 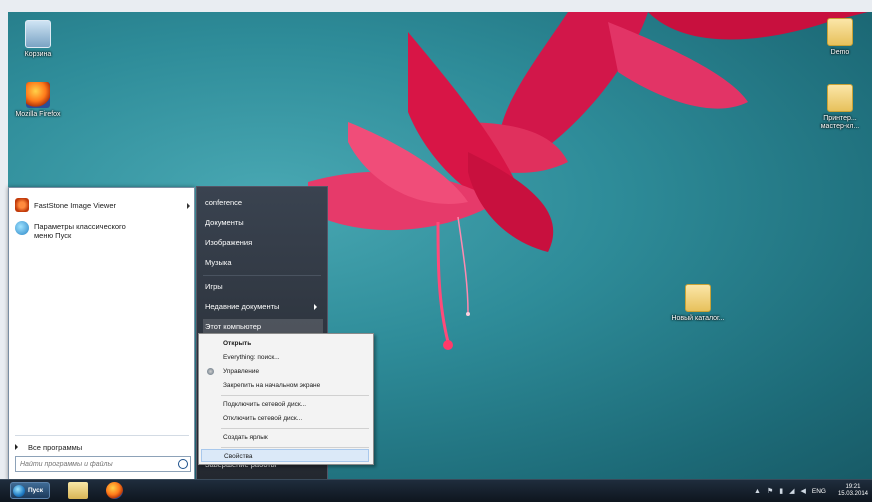 I want to click on clock: 19:21 15.03.2014, so click(x=853, y=491).